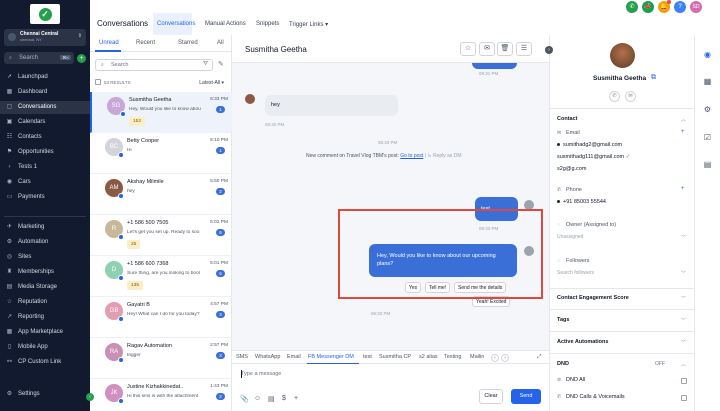 The height and width of the screenshot is (411, 720). What do you see at coordinates (45, 287) in the screenshot?
I see `sidebar-item-media-storage: ▤ Media Storage` at bounding box center [45, 287].